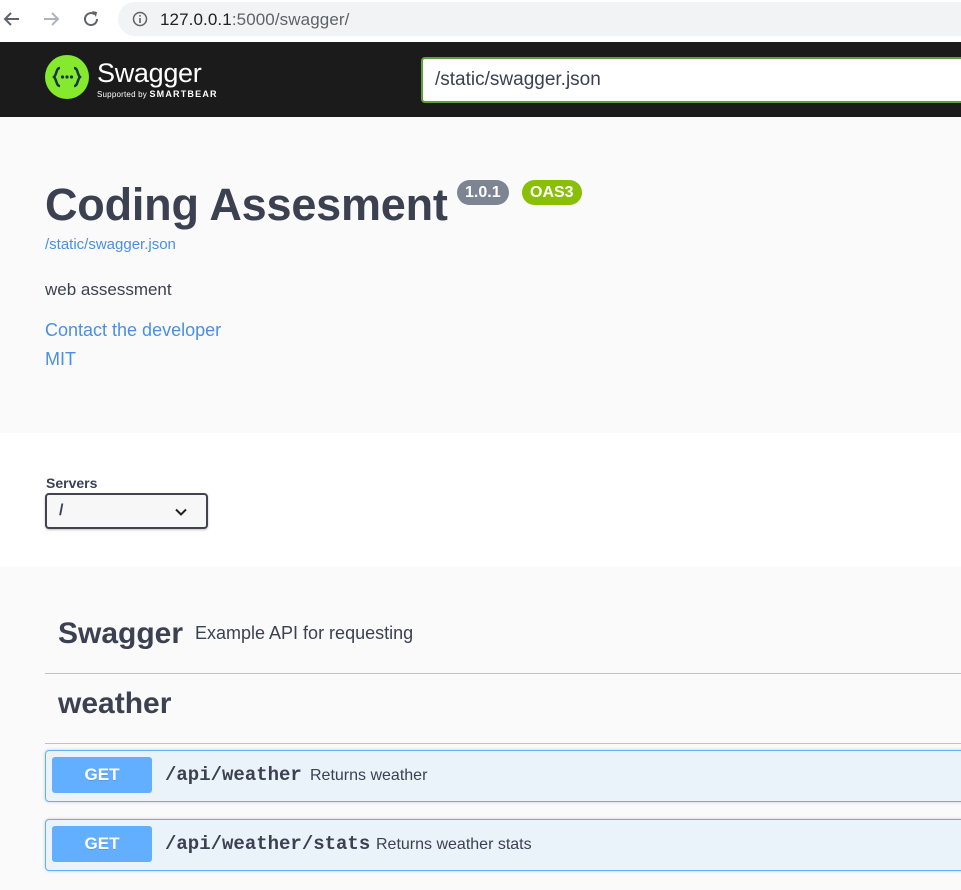 Image resolution: width=961 pixels, height=890 pixels. I want to click on tag-name: weather, so click(115, 703).